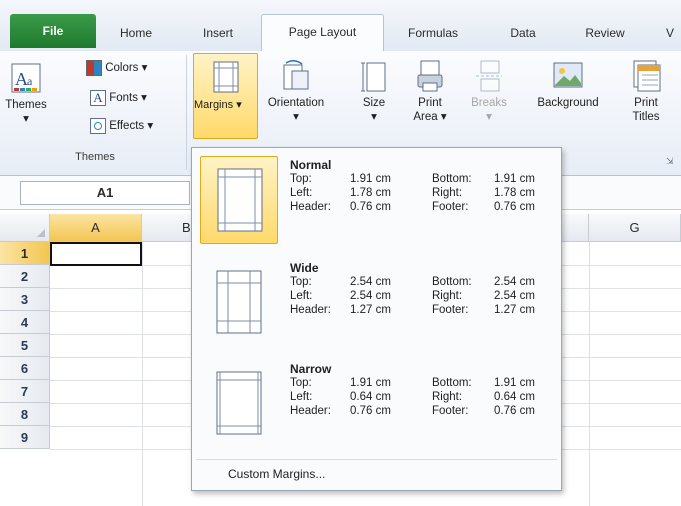 This screenshot has width=681, height=506. Describe the element at coordinates (430, 76) in the screenshot. I see `print-area-icon` at that location.